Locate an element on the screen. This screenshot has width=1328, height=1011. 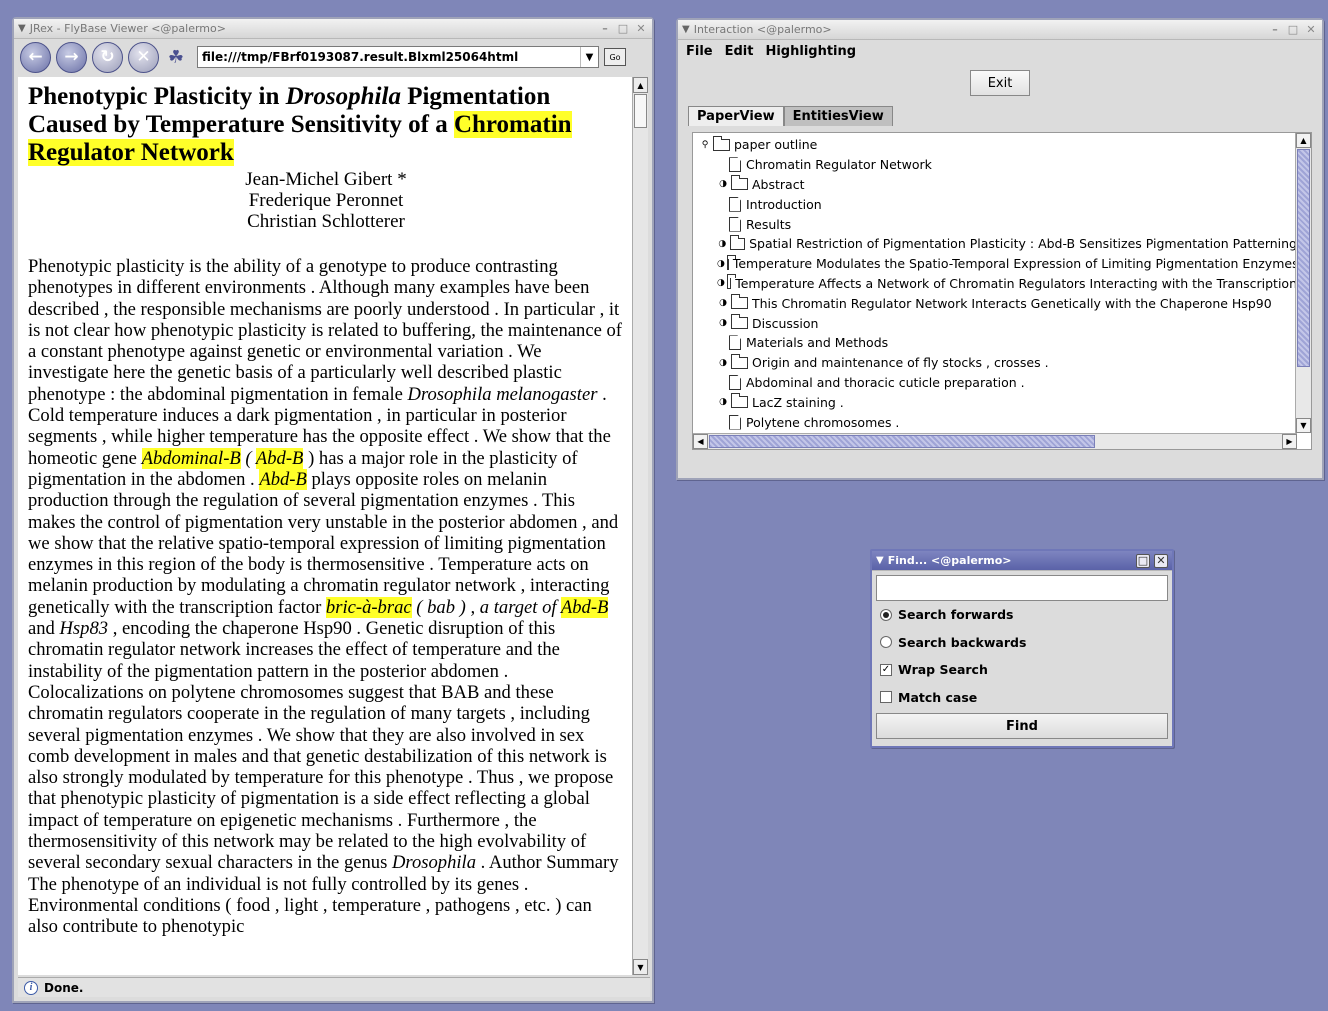
go-button: Go is located at coordinates (615, 57).